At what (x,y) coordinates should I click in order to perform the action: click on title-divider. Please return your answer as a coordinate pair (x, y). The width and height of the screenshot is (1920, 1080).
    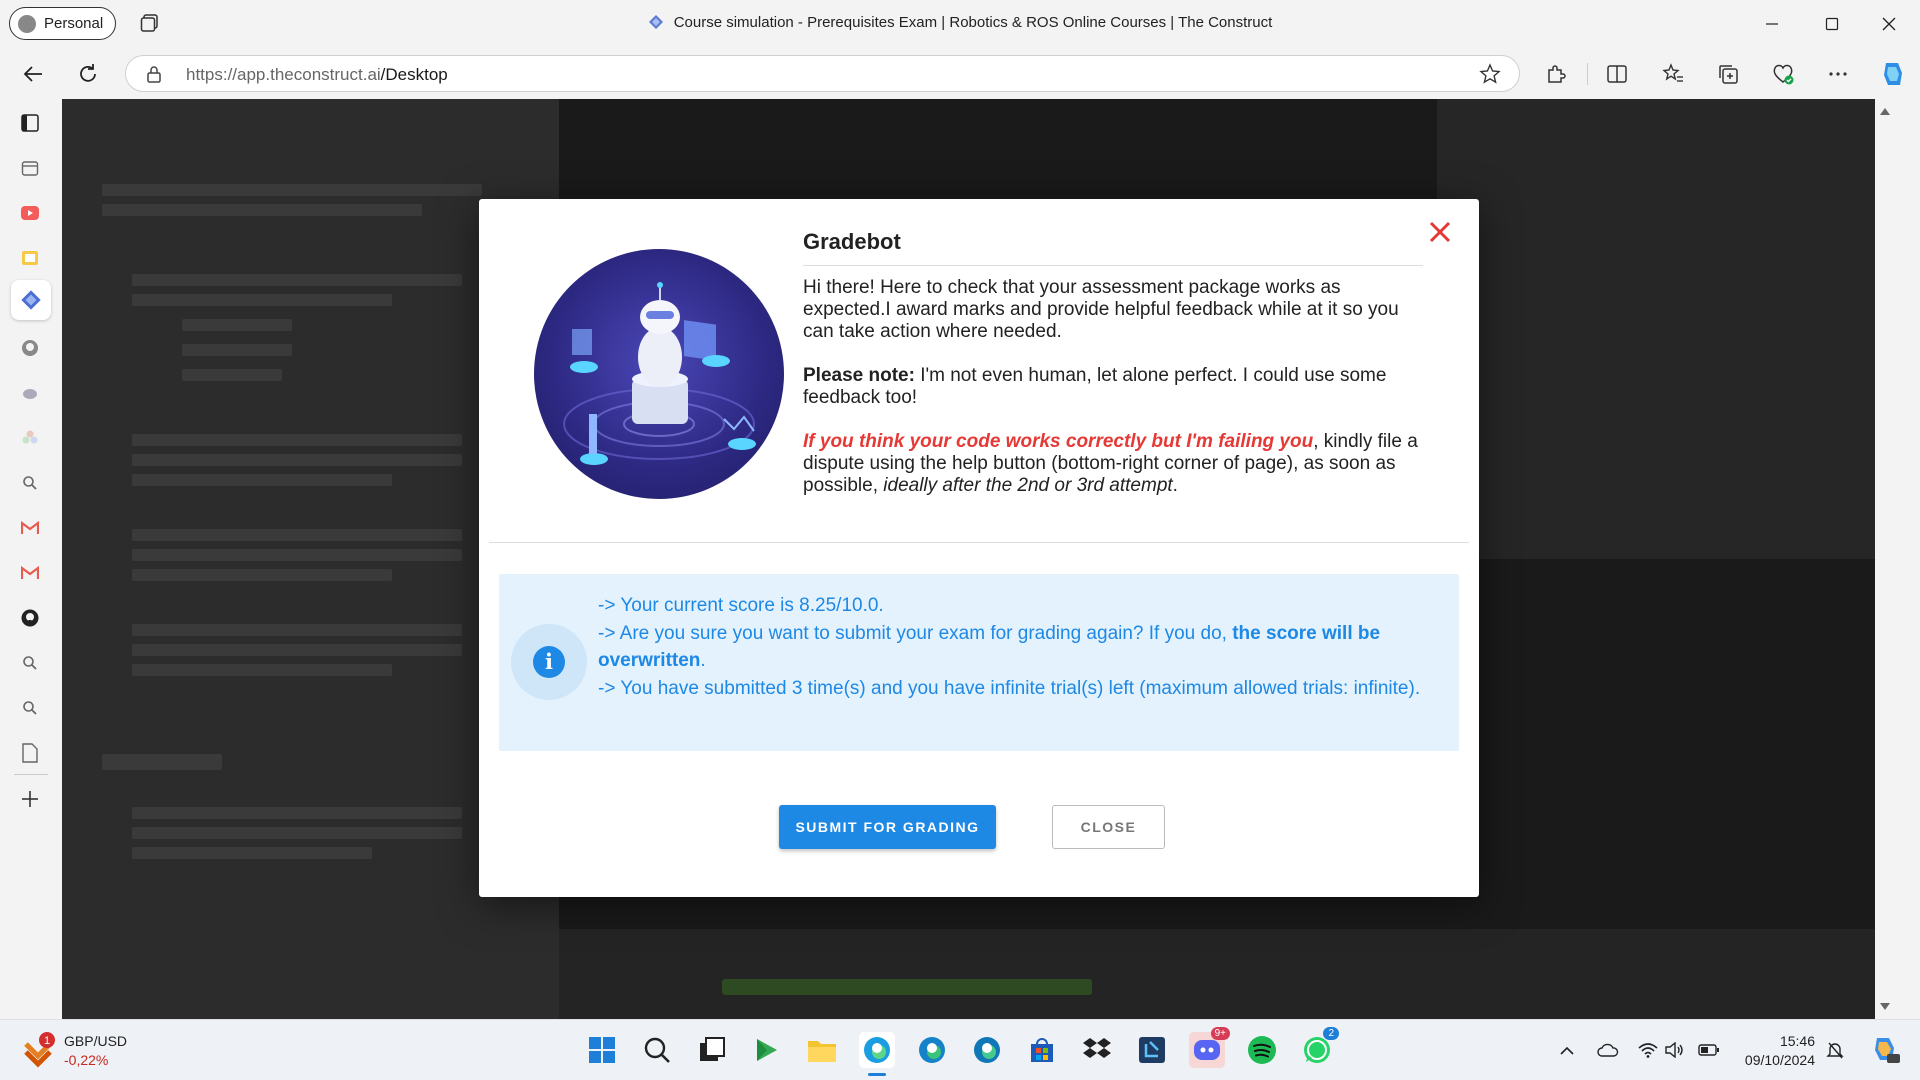
    Looking at the image, I should click on (1113, 265).